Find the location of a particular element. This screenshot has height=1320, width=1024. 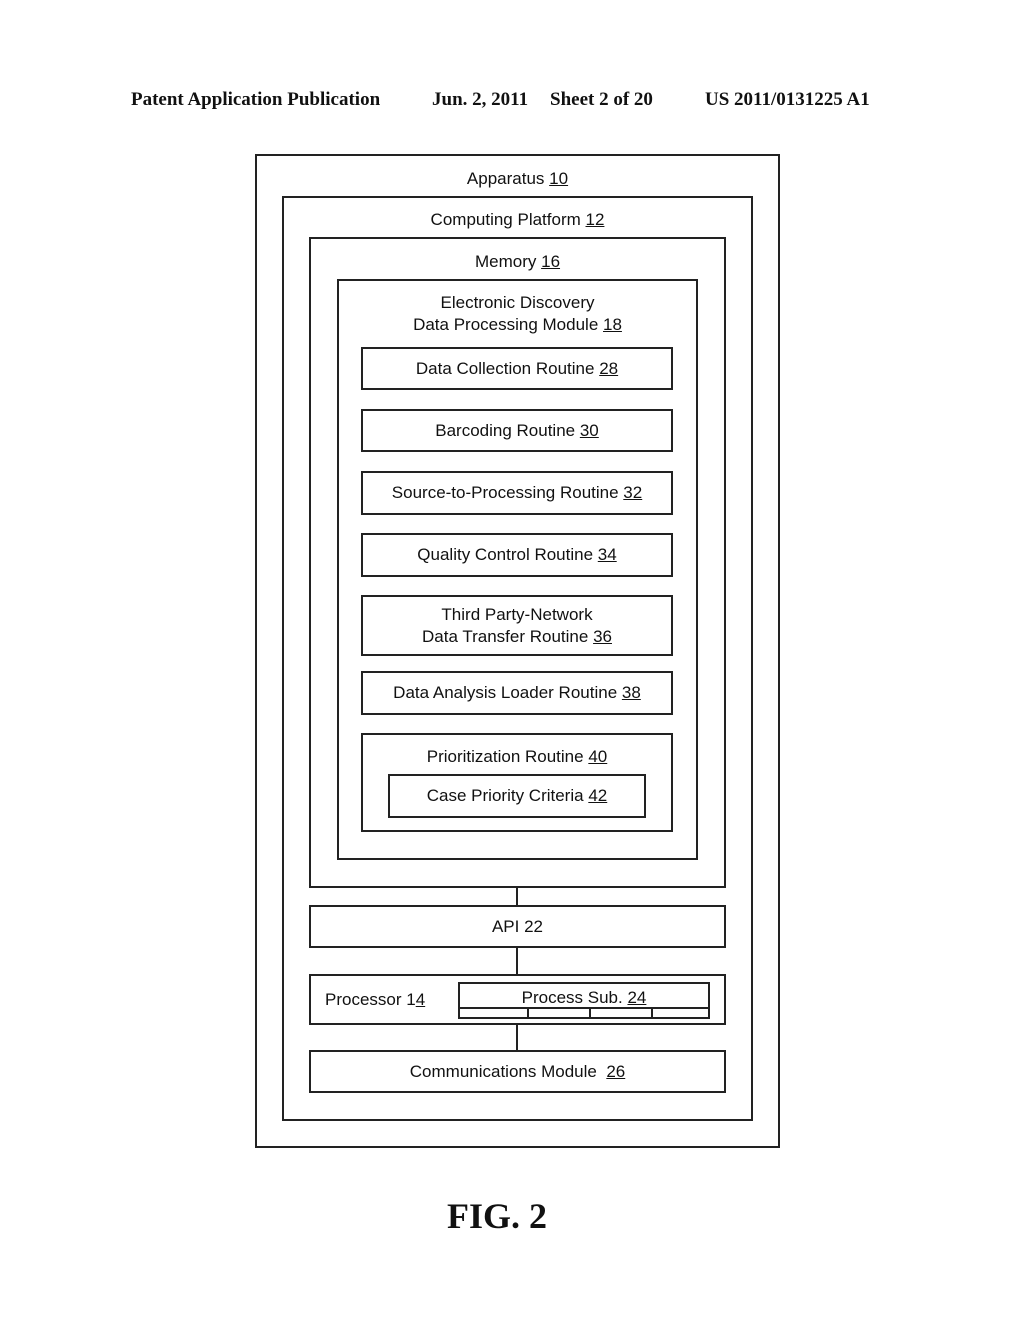

communications-module-box: Communications Module 26 is located at coordinates (517, 1071).